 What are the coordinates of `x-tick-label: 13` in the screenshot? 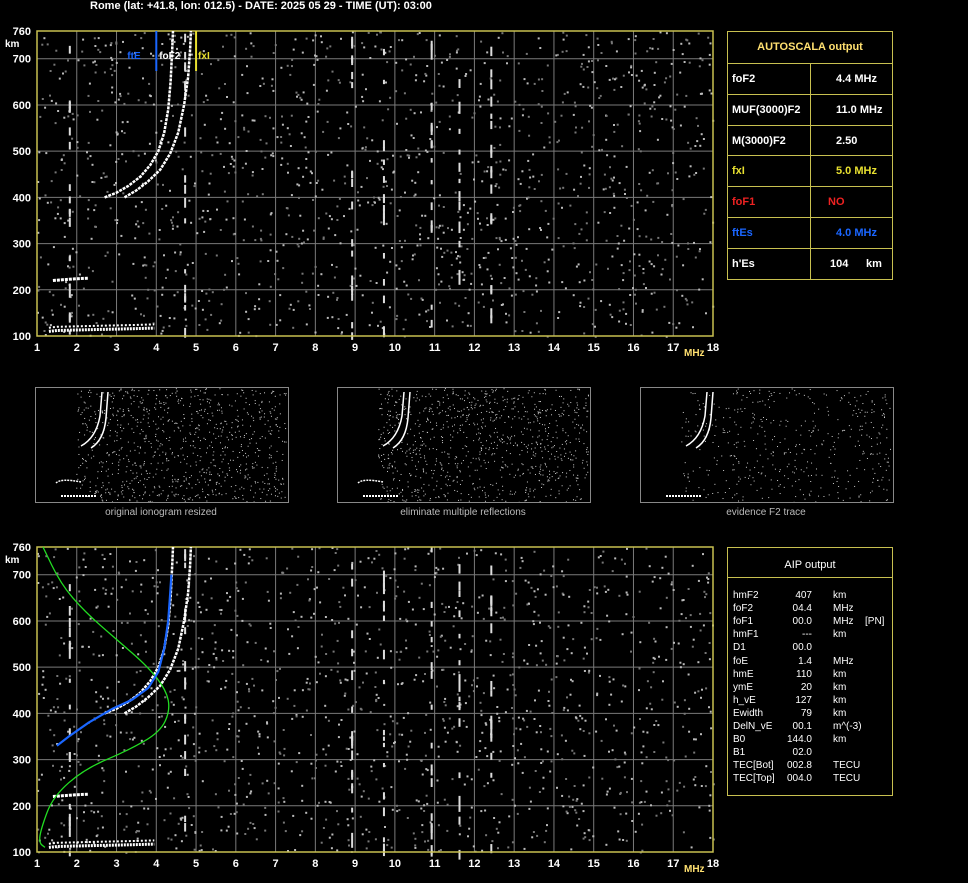 It's located at (514, 864).